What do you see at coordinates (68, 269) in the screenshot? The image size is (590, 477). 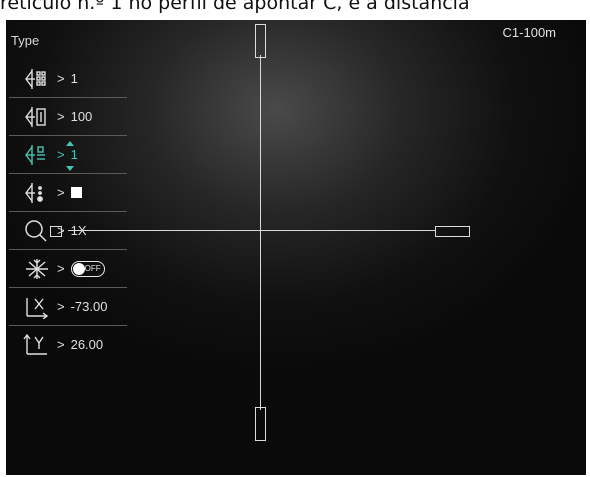 I see `menu-row-freeze: > OFF` at bounding box center [68, 269].